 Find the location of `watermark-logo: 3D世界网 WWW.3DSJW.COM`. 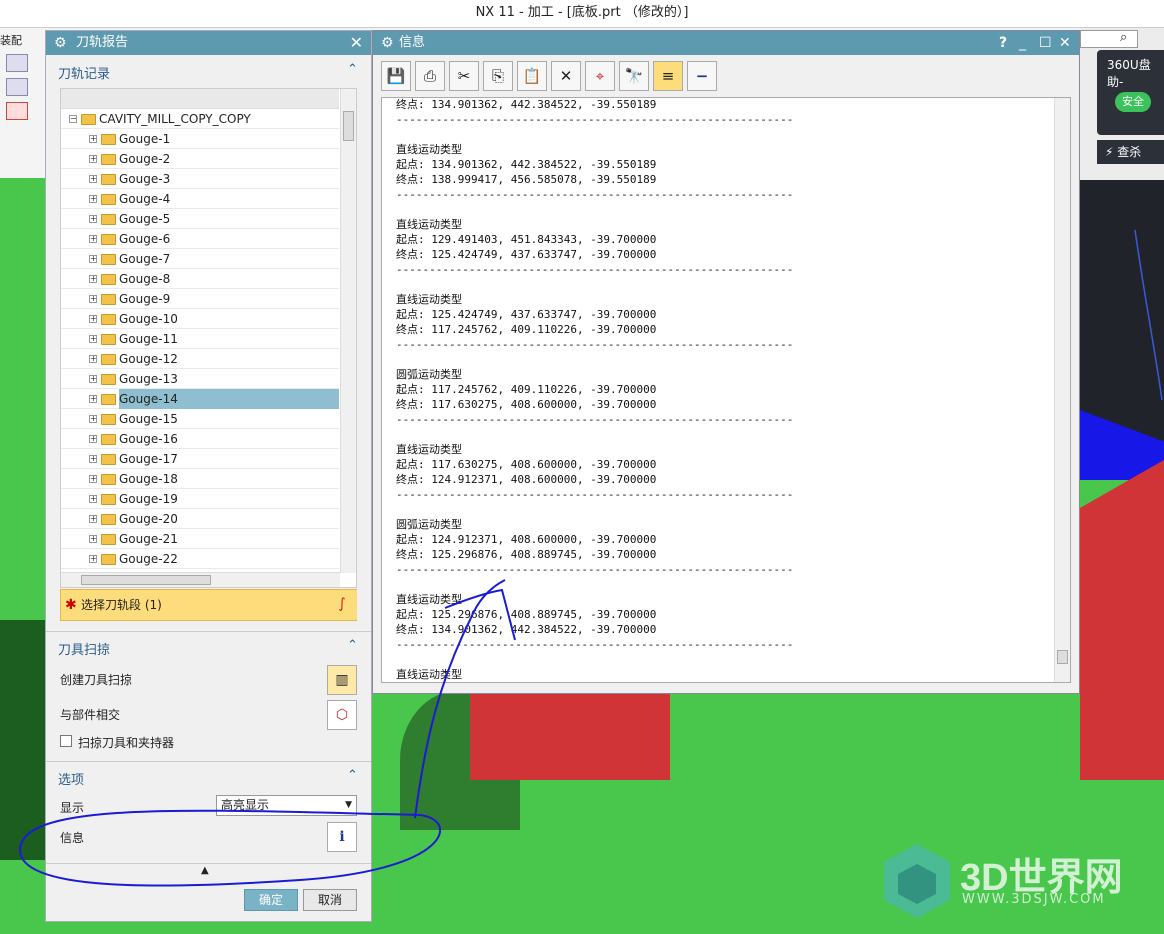

watermark-logo: 3D世界网 WWW.3DSJW.COM is located at coordinates (1015, 880).